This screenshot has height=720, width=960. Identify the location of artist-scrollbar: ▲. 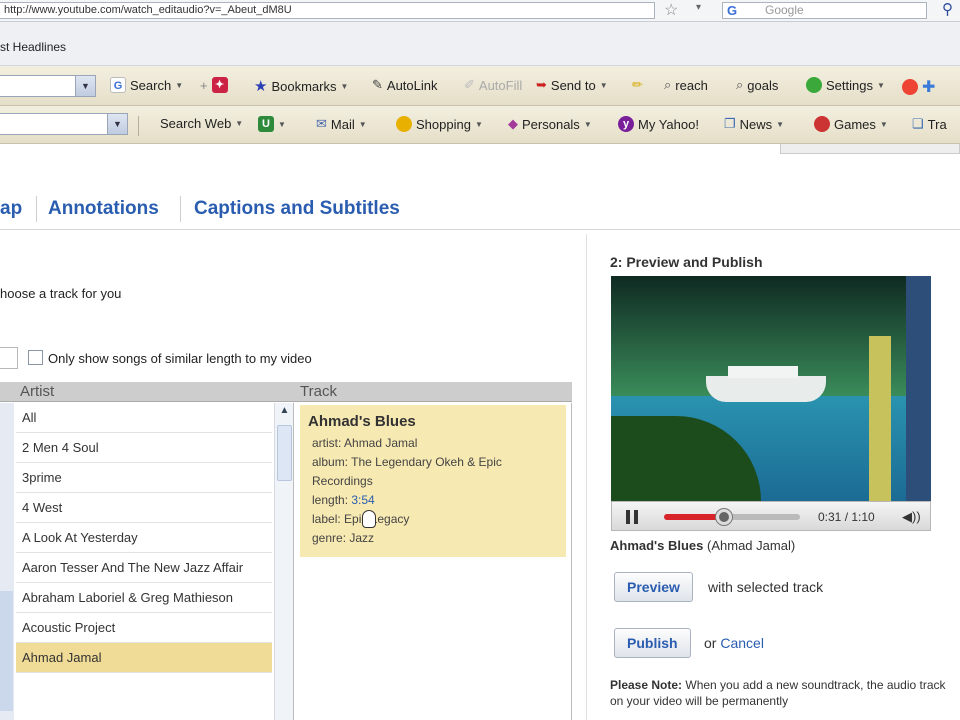
(283, 561).